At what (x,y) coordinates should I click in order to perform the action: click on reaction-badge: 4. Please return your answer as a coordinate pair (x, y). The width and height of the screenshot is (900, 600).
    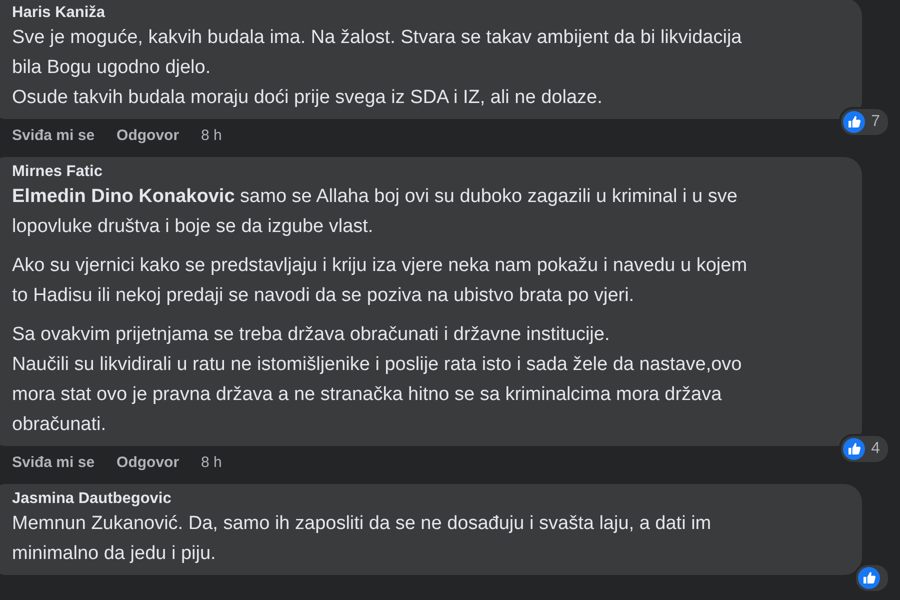
    Looking at the image, I should click on (864, 449).